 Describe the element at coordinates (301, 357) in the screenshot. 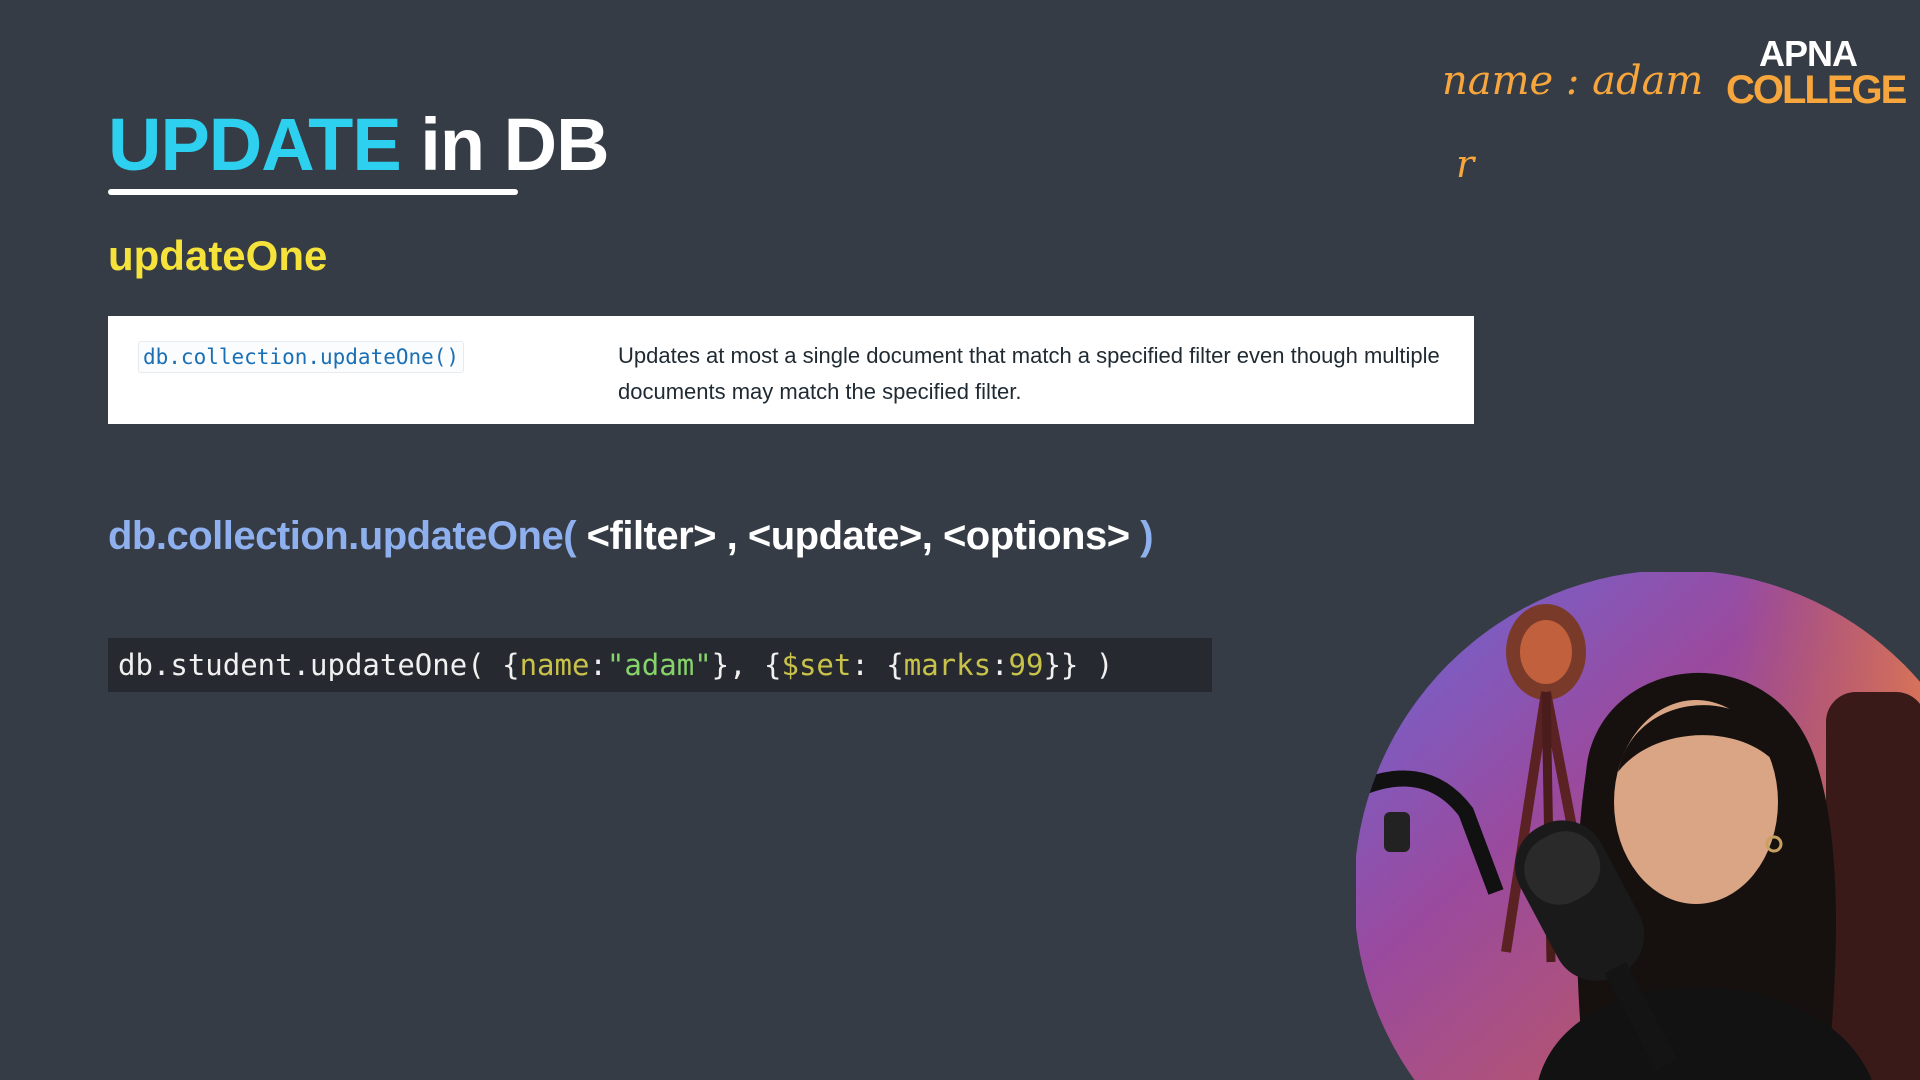

I see `reference-method: db.collection.updateOne()` at that location.